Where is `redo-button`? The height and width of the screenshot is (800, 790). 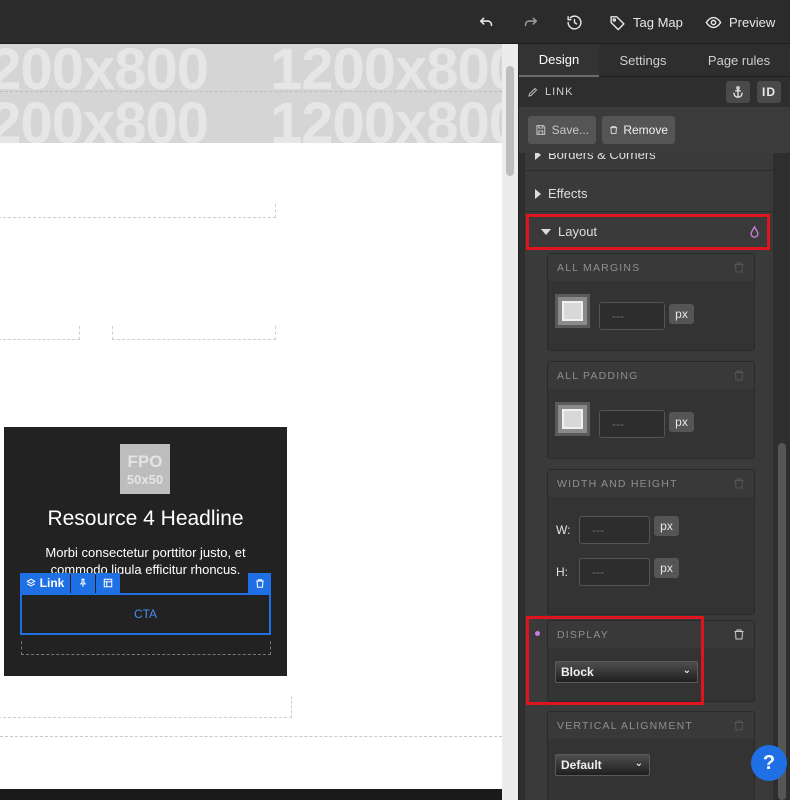
redo-button is located at coordinates (530, 22).